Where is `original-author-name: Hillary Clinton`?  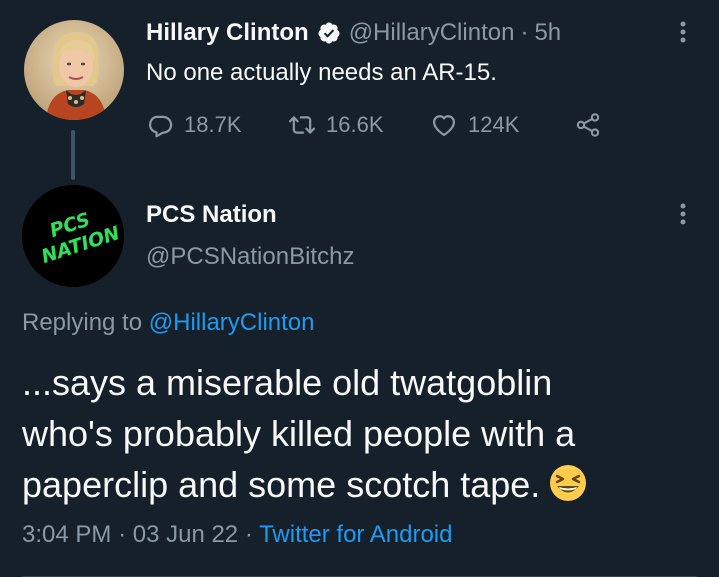 original-author-name: Hillary Clinton is located at coordinates (227, 33).